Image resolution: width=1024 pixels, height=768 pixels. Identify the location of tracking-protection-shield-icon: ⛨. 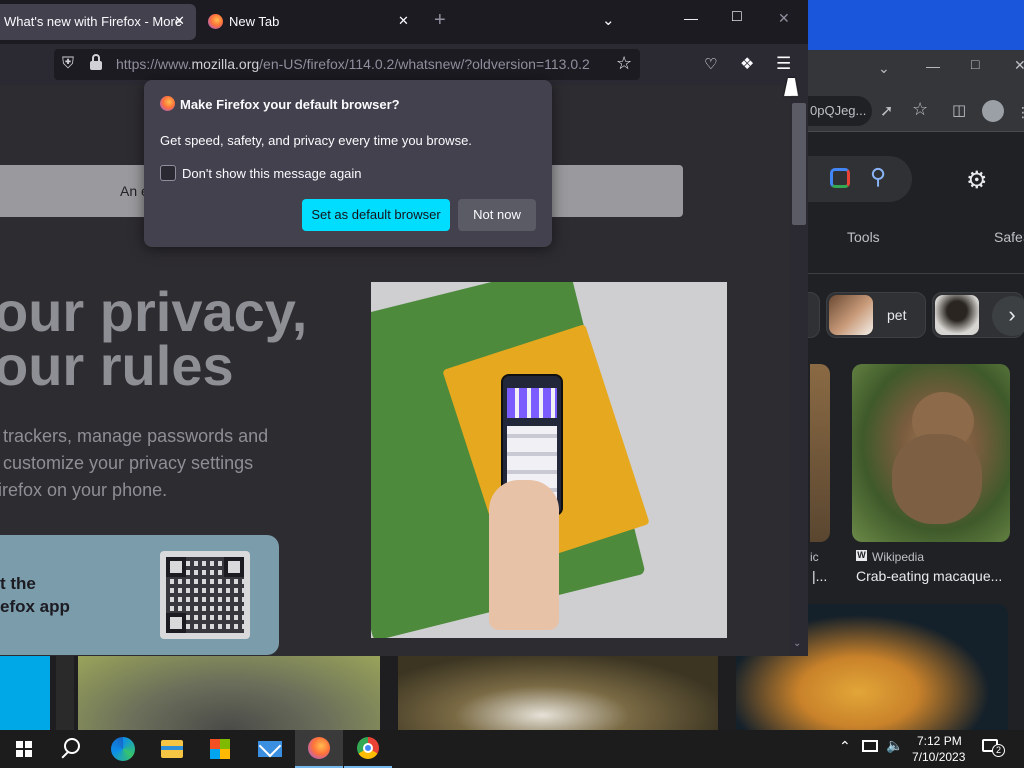
(68, 64).